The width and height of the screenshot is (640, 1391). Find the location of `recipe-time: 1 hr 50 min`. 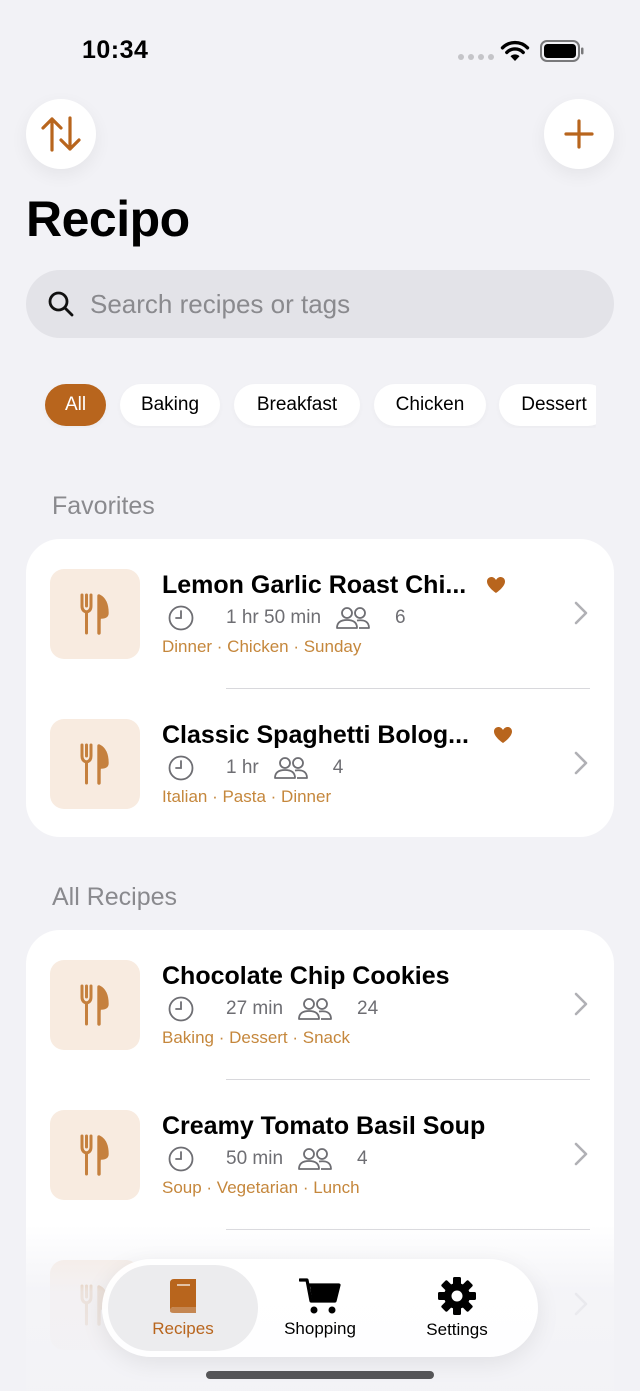

recipe-time: 1 hr 50 min is located at coordinates (274, 617).